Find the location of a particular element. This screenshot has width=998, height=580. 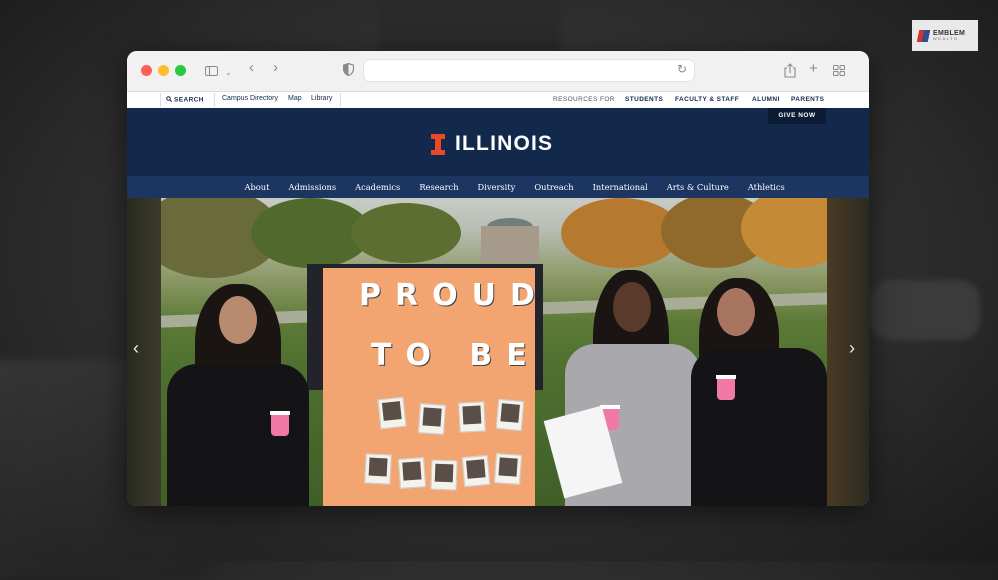

background-monitor is located at coordinates (470, 25).